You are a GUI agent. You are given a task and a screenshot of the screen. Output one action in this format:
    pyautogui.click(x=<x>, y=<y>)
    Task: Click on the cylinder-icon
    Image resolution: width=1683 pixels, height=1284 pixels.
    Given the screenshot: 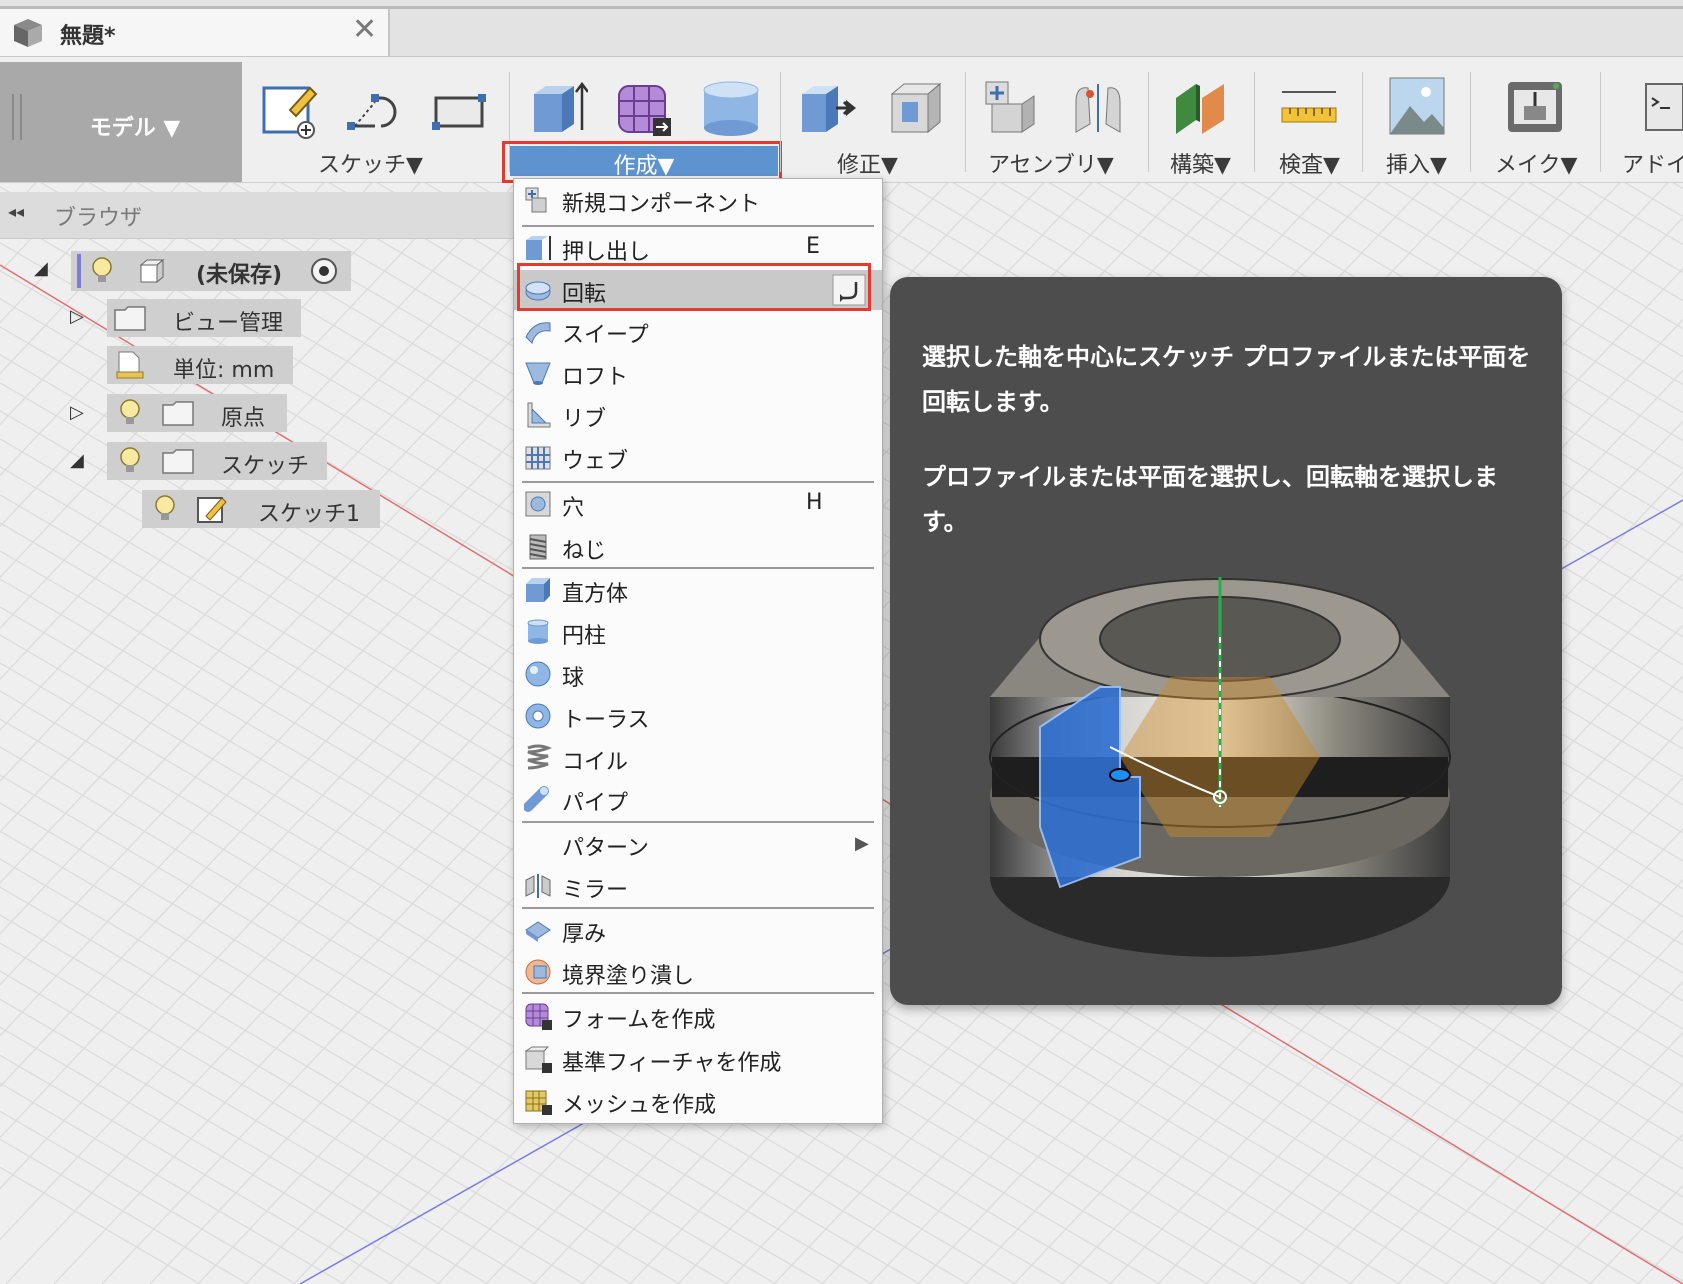 What is the action you would take?
    pyautogui.click(x=731, y=108)
    